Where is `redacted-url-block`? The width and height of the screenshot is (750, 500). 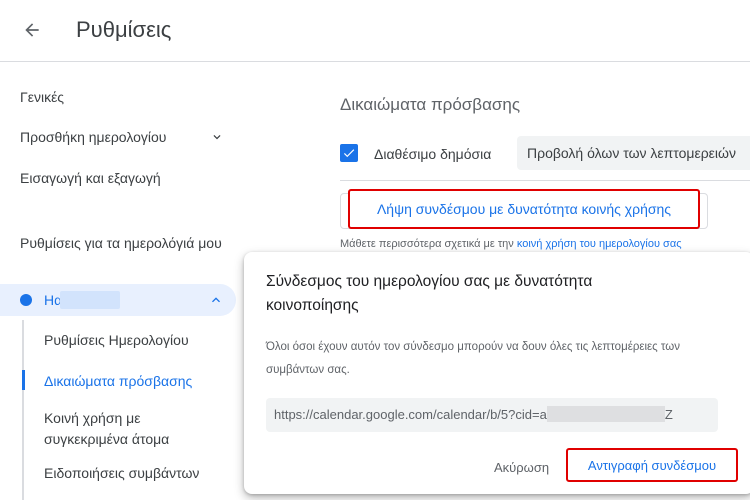 redacted-url-block is located at coordinates (605, 414).